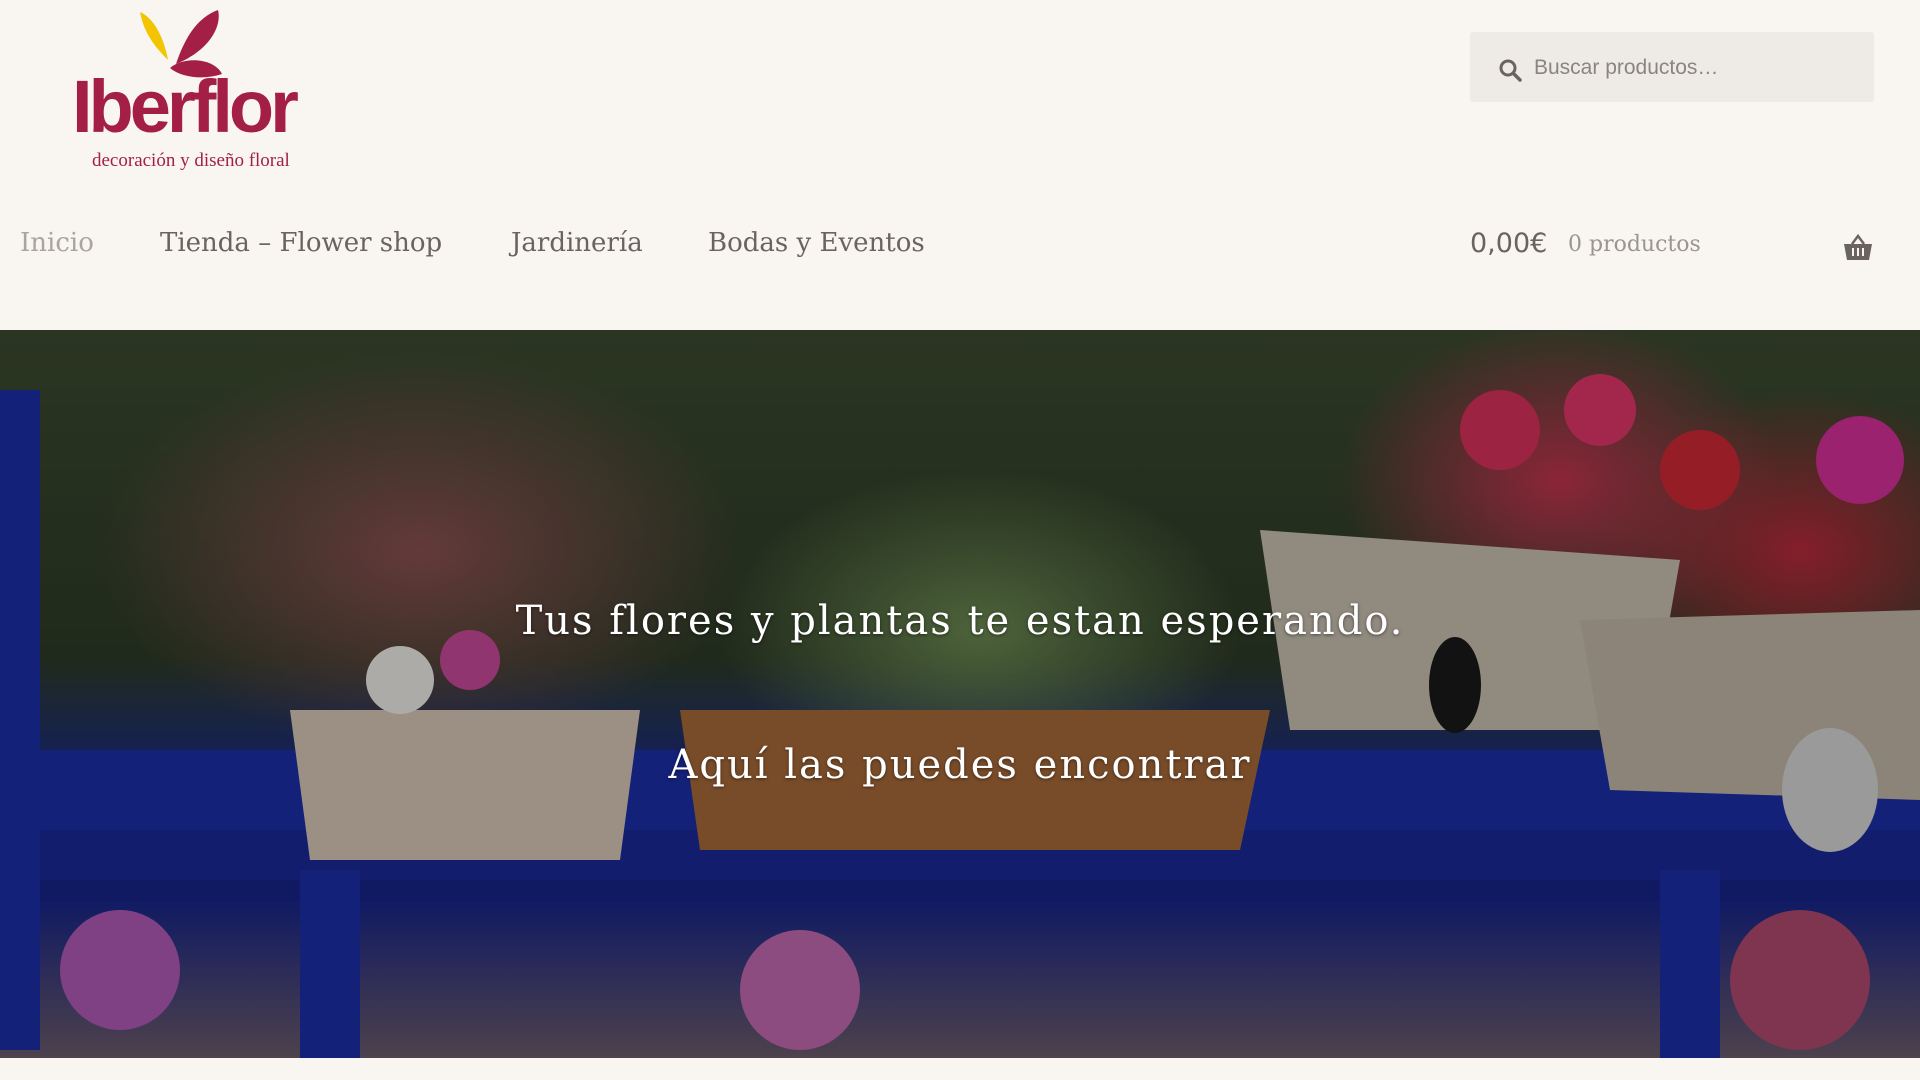  I want to click on hero-subheading: Aquí las puedes encontrar, so click(960, 765).